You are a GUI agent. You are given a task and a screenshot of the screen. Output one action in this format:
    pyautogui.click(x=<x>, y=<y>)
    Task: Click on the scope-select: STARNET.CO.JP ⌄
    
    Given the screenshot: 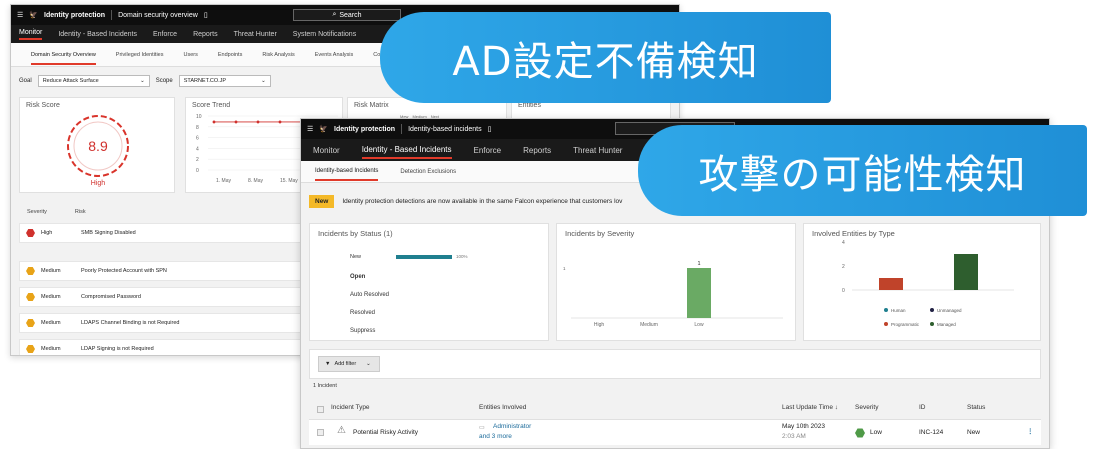 What is the action you would take?
    pyautogui.click(x=224, y=81)
    